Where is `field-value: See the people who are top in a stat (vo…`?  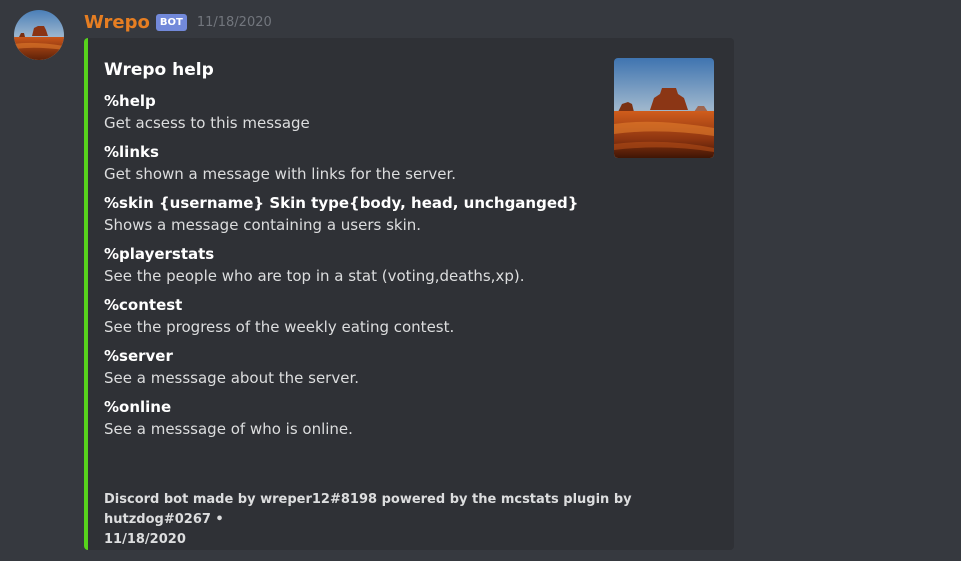 field-value: See the people who are top in a stat (vo… is located at coordinates (314, 276).